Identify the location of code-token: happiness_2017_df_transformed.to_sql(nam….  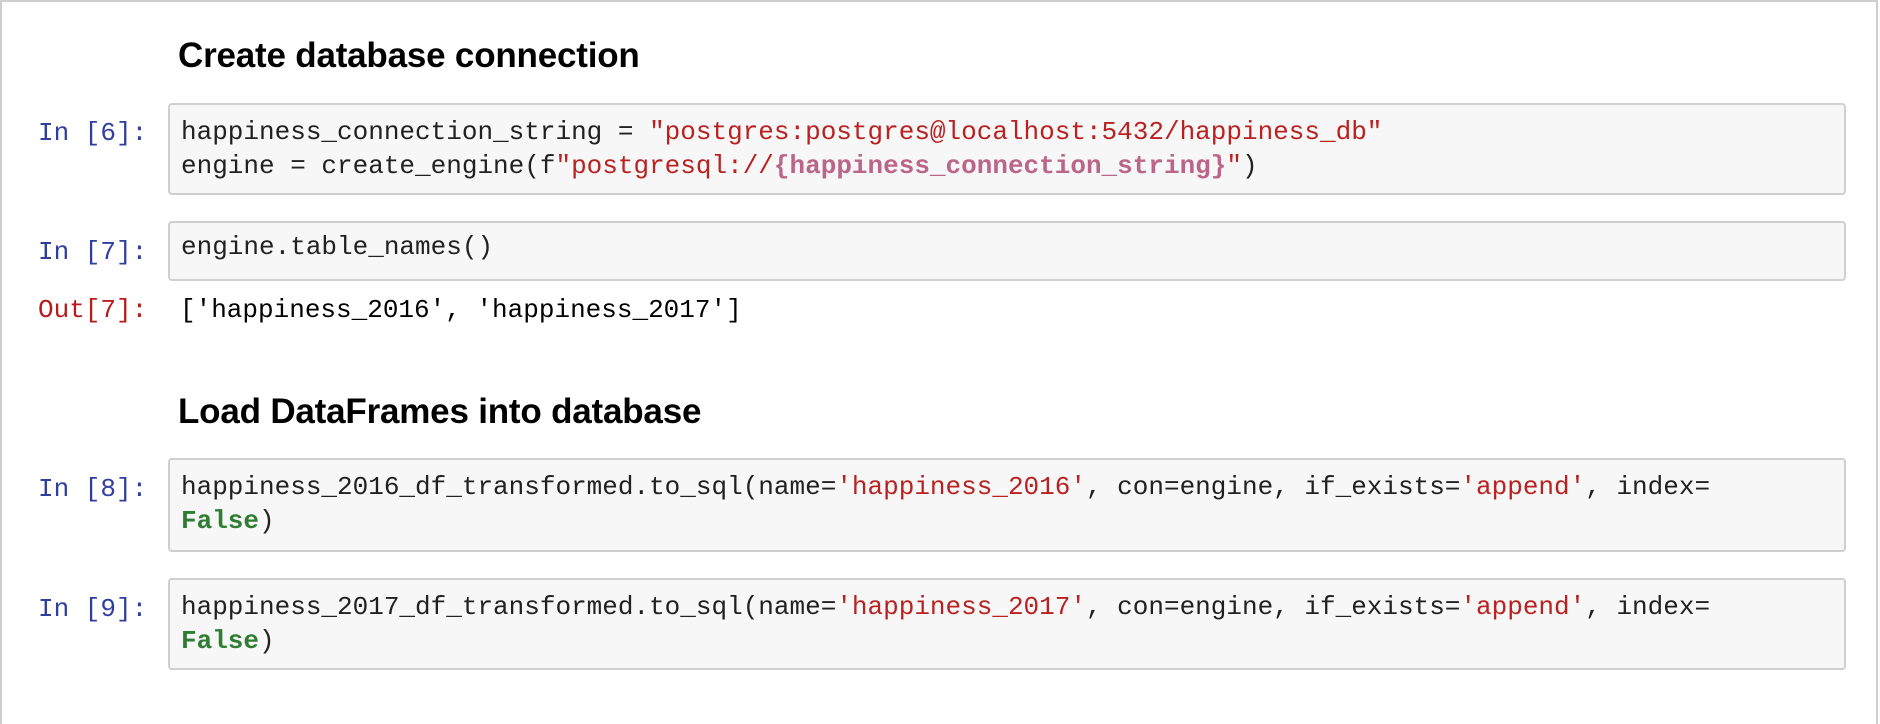
(509, 607).